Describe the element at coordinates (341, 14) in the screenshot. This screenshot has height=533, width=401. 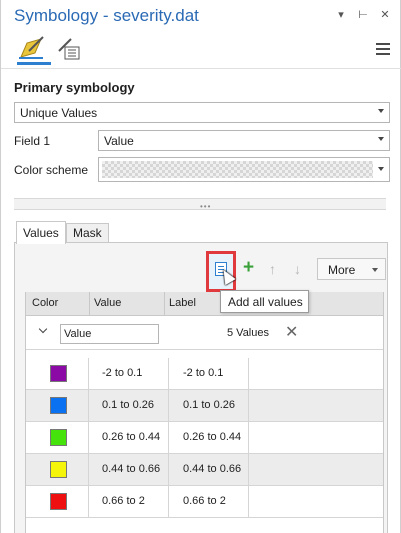
I see `dropdown-icon: ▾` at that location.